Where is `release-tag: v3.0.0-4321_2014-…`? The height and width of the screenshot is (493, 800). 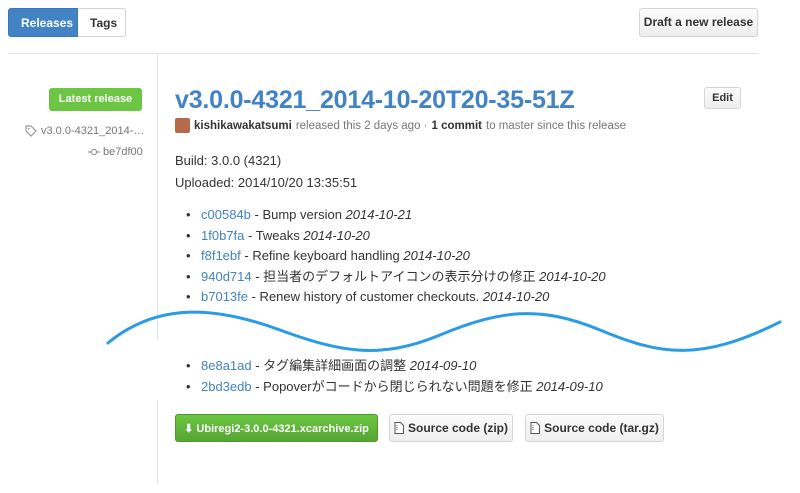
release-tag: v3.0.0-4321_2014-… is located at coordinates (84, 131).